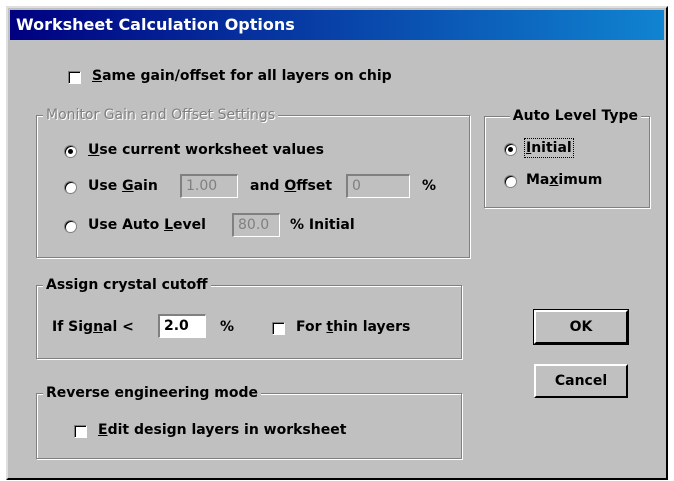 The width and height of the screenshot is (674, 481). I want to click on title-bar: Worksheet Calculation Options, so click(337, 25).